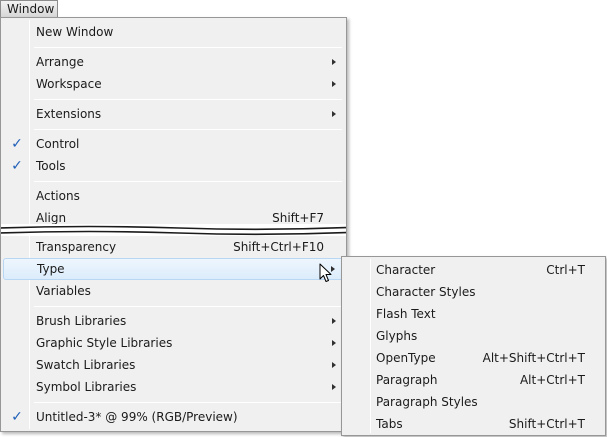  Describe the element at coordinates (173, 84) in the screenshot. I see `menu-item-workspace: Workspace` at that location.